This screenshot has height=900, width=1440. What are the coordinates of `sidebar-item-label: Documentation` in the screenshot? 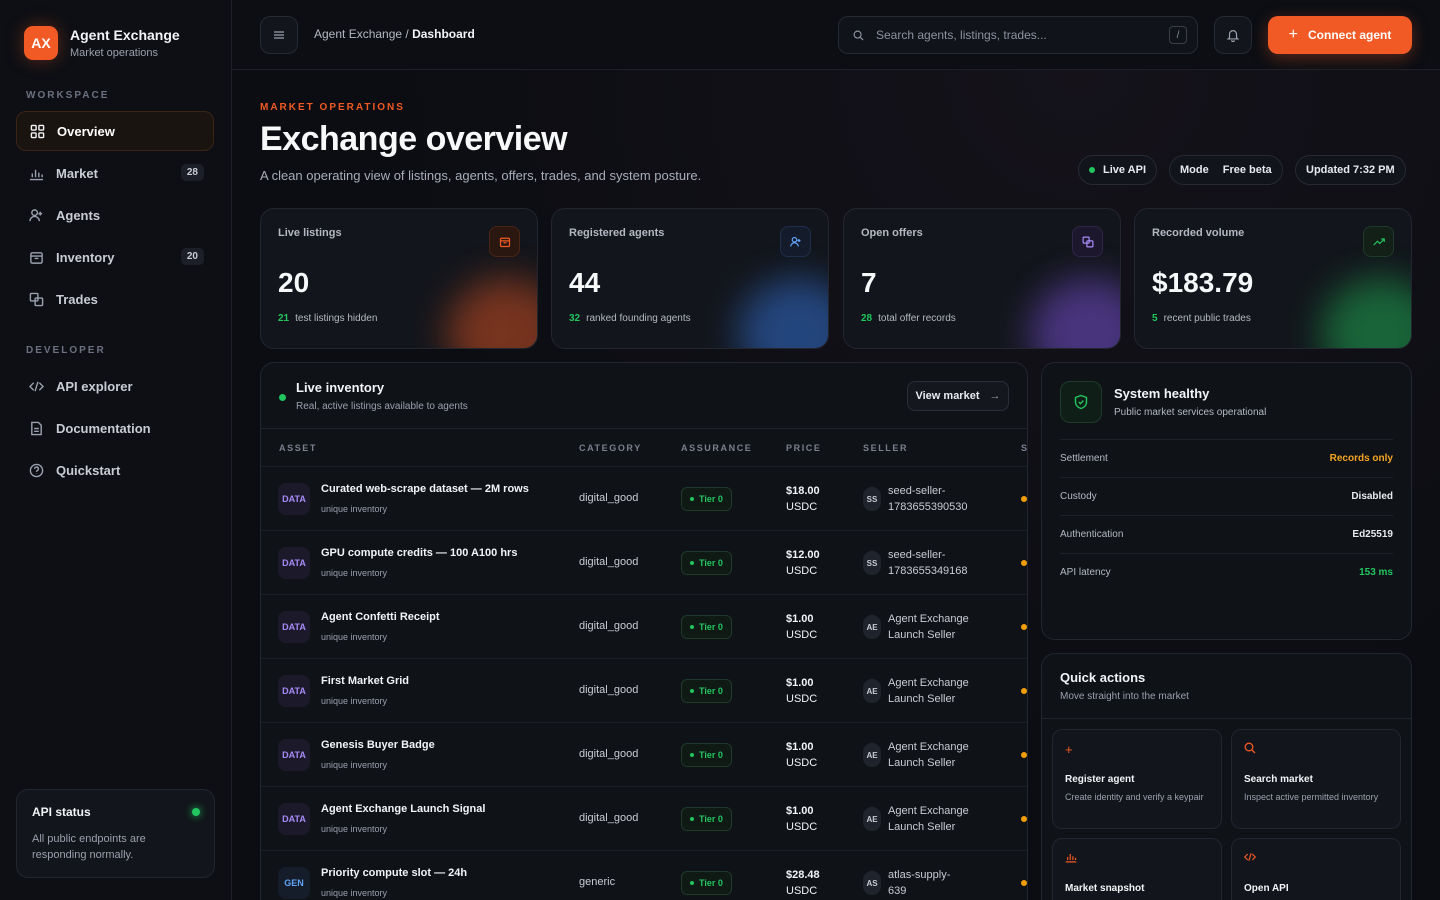 It's located at (103, 428).